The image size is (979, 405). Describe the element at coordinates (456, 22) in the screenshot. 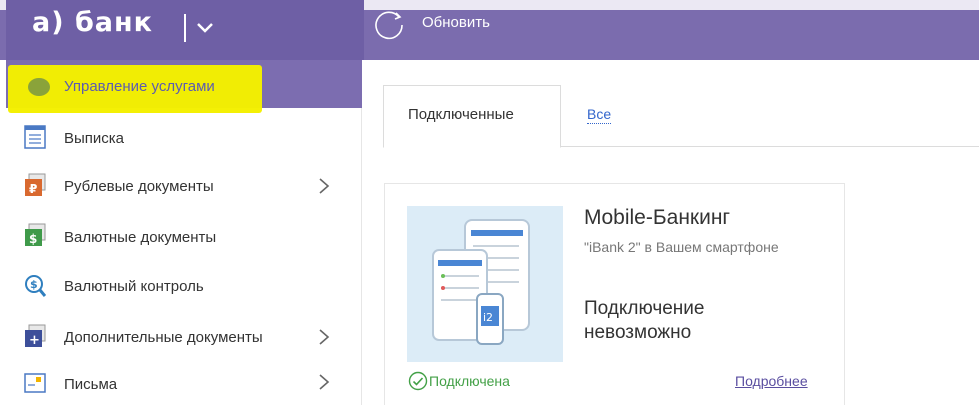

I see `refresh-button: Обновить` at that location.